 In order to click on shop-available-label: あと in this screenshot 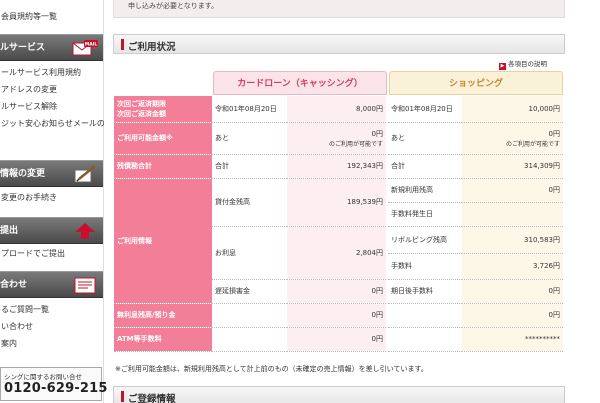, I will do `click(424, 138)`.